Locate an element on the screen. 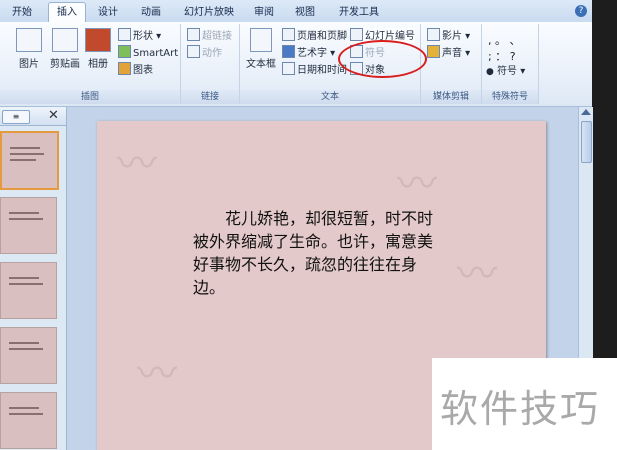 The height and width of the screenshot is (450, 617). header-footer-button: 页眉和页脚 is located at coordinates (314, 35).